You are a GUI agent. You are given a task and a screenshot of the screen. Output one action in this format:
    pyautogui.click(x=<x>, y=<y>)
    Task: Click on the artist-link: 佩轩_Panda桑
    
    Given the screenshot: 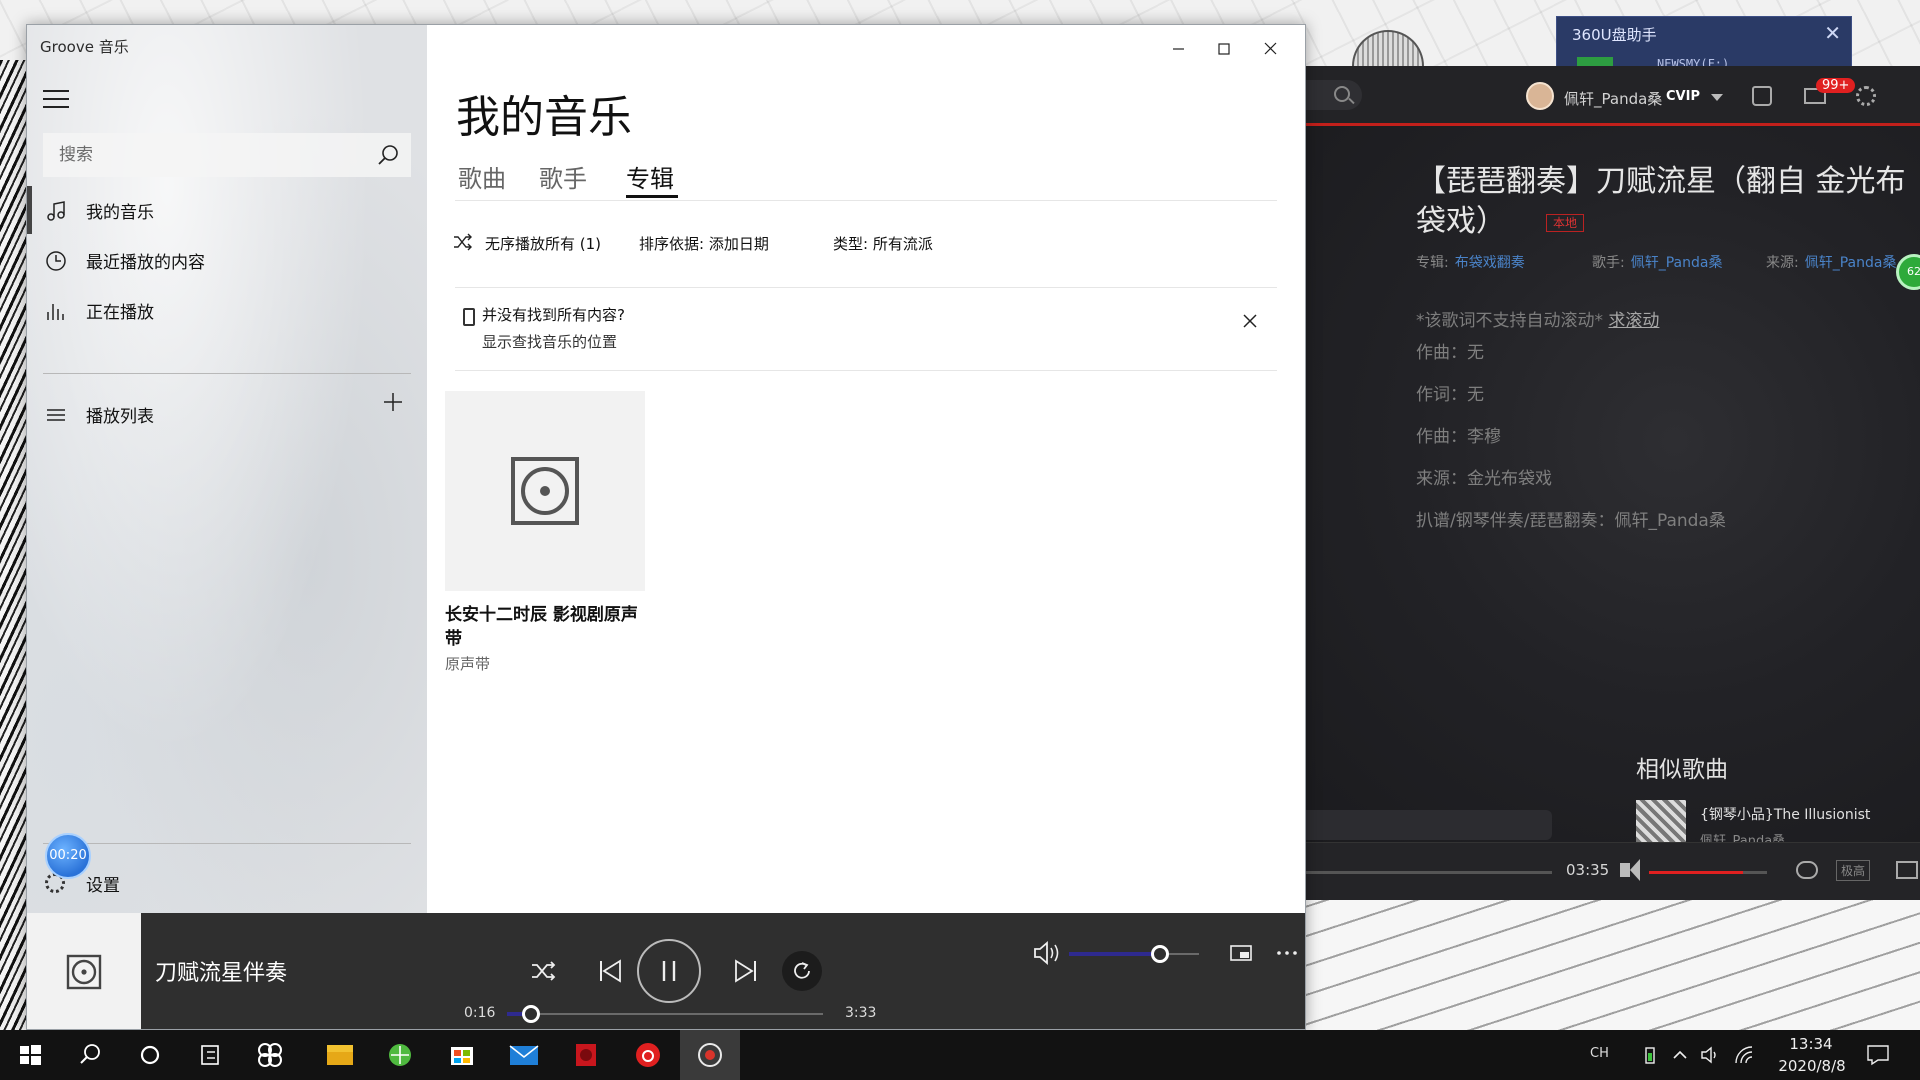 What is the action you would take?
    pyautogui.click(x=1677, y=263)
    